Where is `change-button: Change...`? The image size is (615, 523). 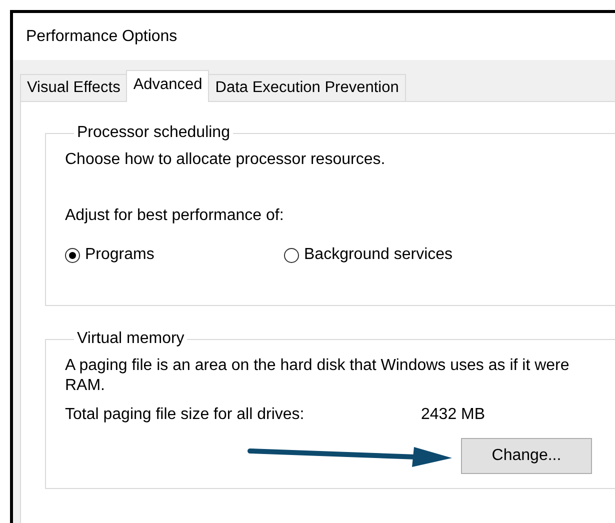
change-button: Change... is located at coordinates (526, 456).